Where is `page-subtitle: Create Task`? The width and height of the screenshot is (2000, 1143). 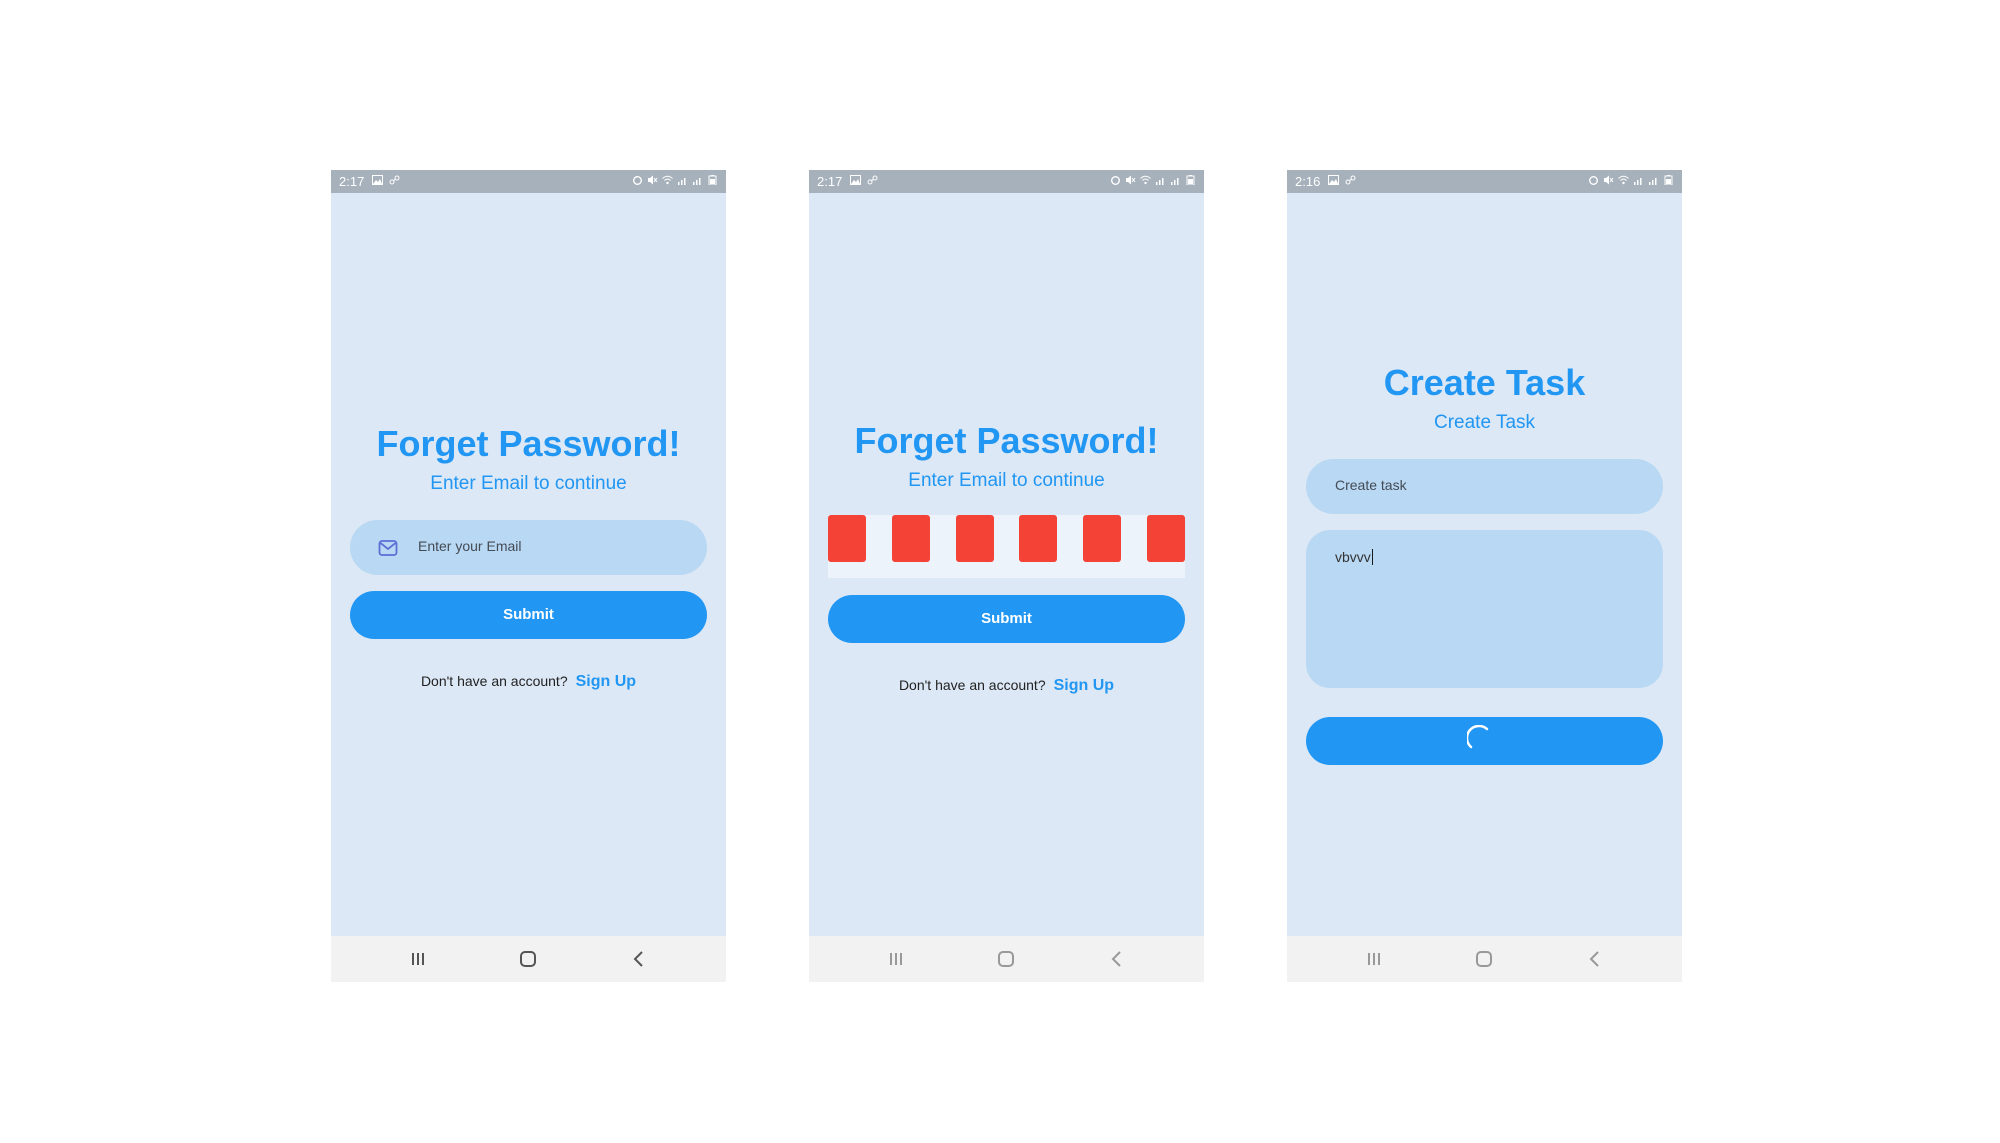 page-subtitle: Create Task is located at coordinates (1484, 422).